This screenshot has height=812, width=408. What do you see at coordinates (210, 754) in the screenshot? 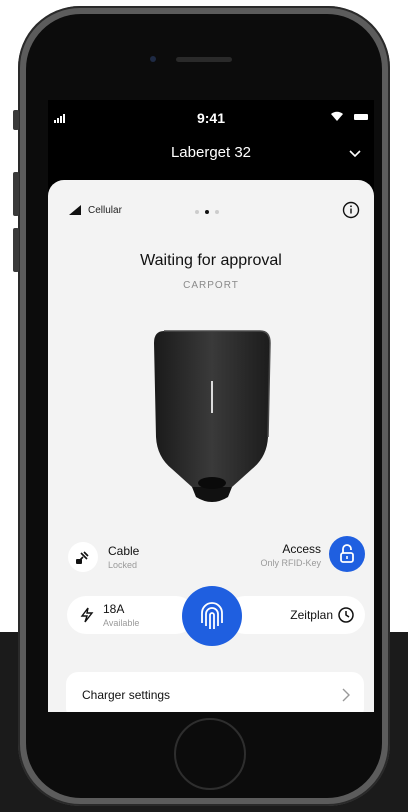
I see `home-button` at bounding box center [210, 754].